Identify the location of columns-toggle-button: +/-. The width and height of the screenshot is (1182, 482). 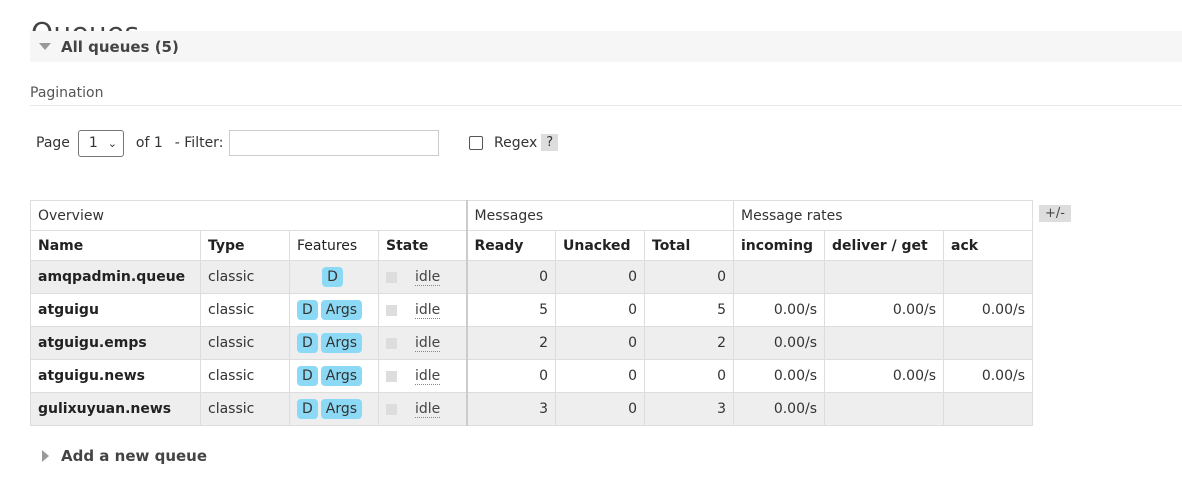
(1055, 213).